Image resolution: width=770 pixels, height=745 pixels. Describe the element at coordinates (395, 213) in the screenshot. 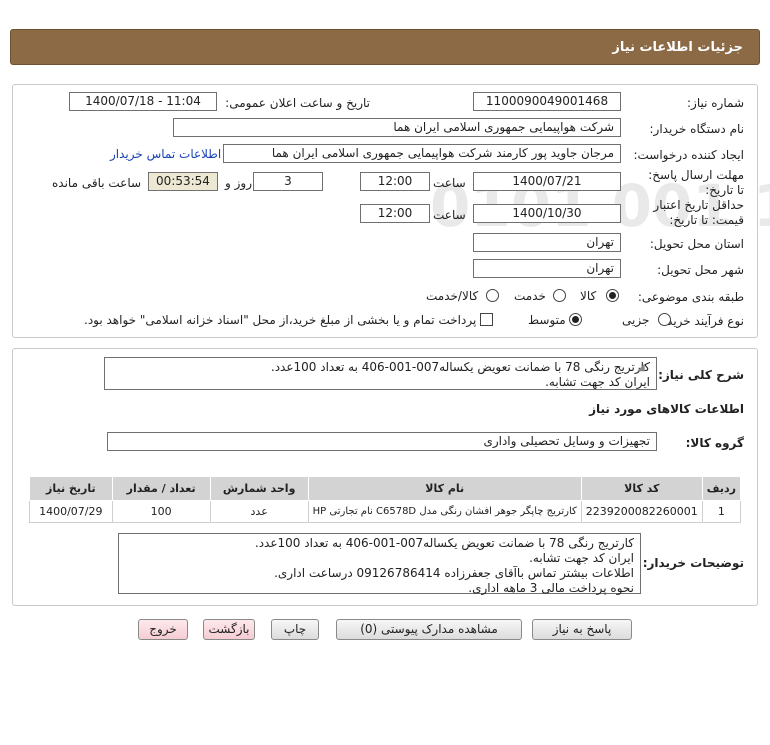

I see `validity-time-field: 12:00` at that location.